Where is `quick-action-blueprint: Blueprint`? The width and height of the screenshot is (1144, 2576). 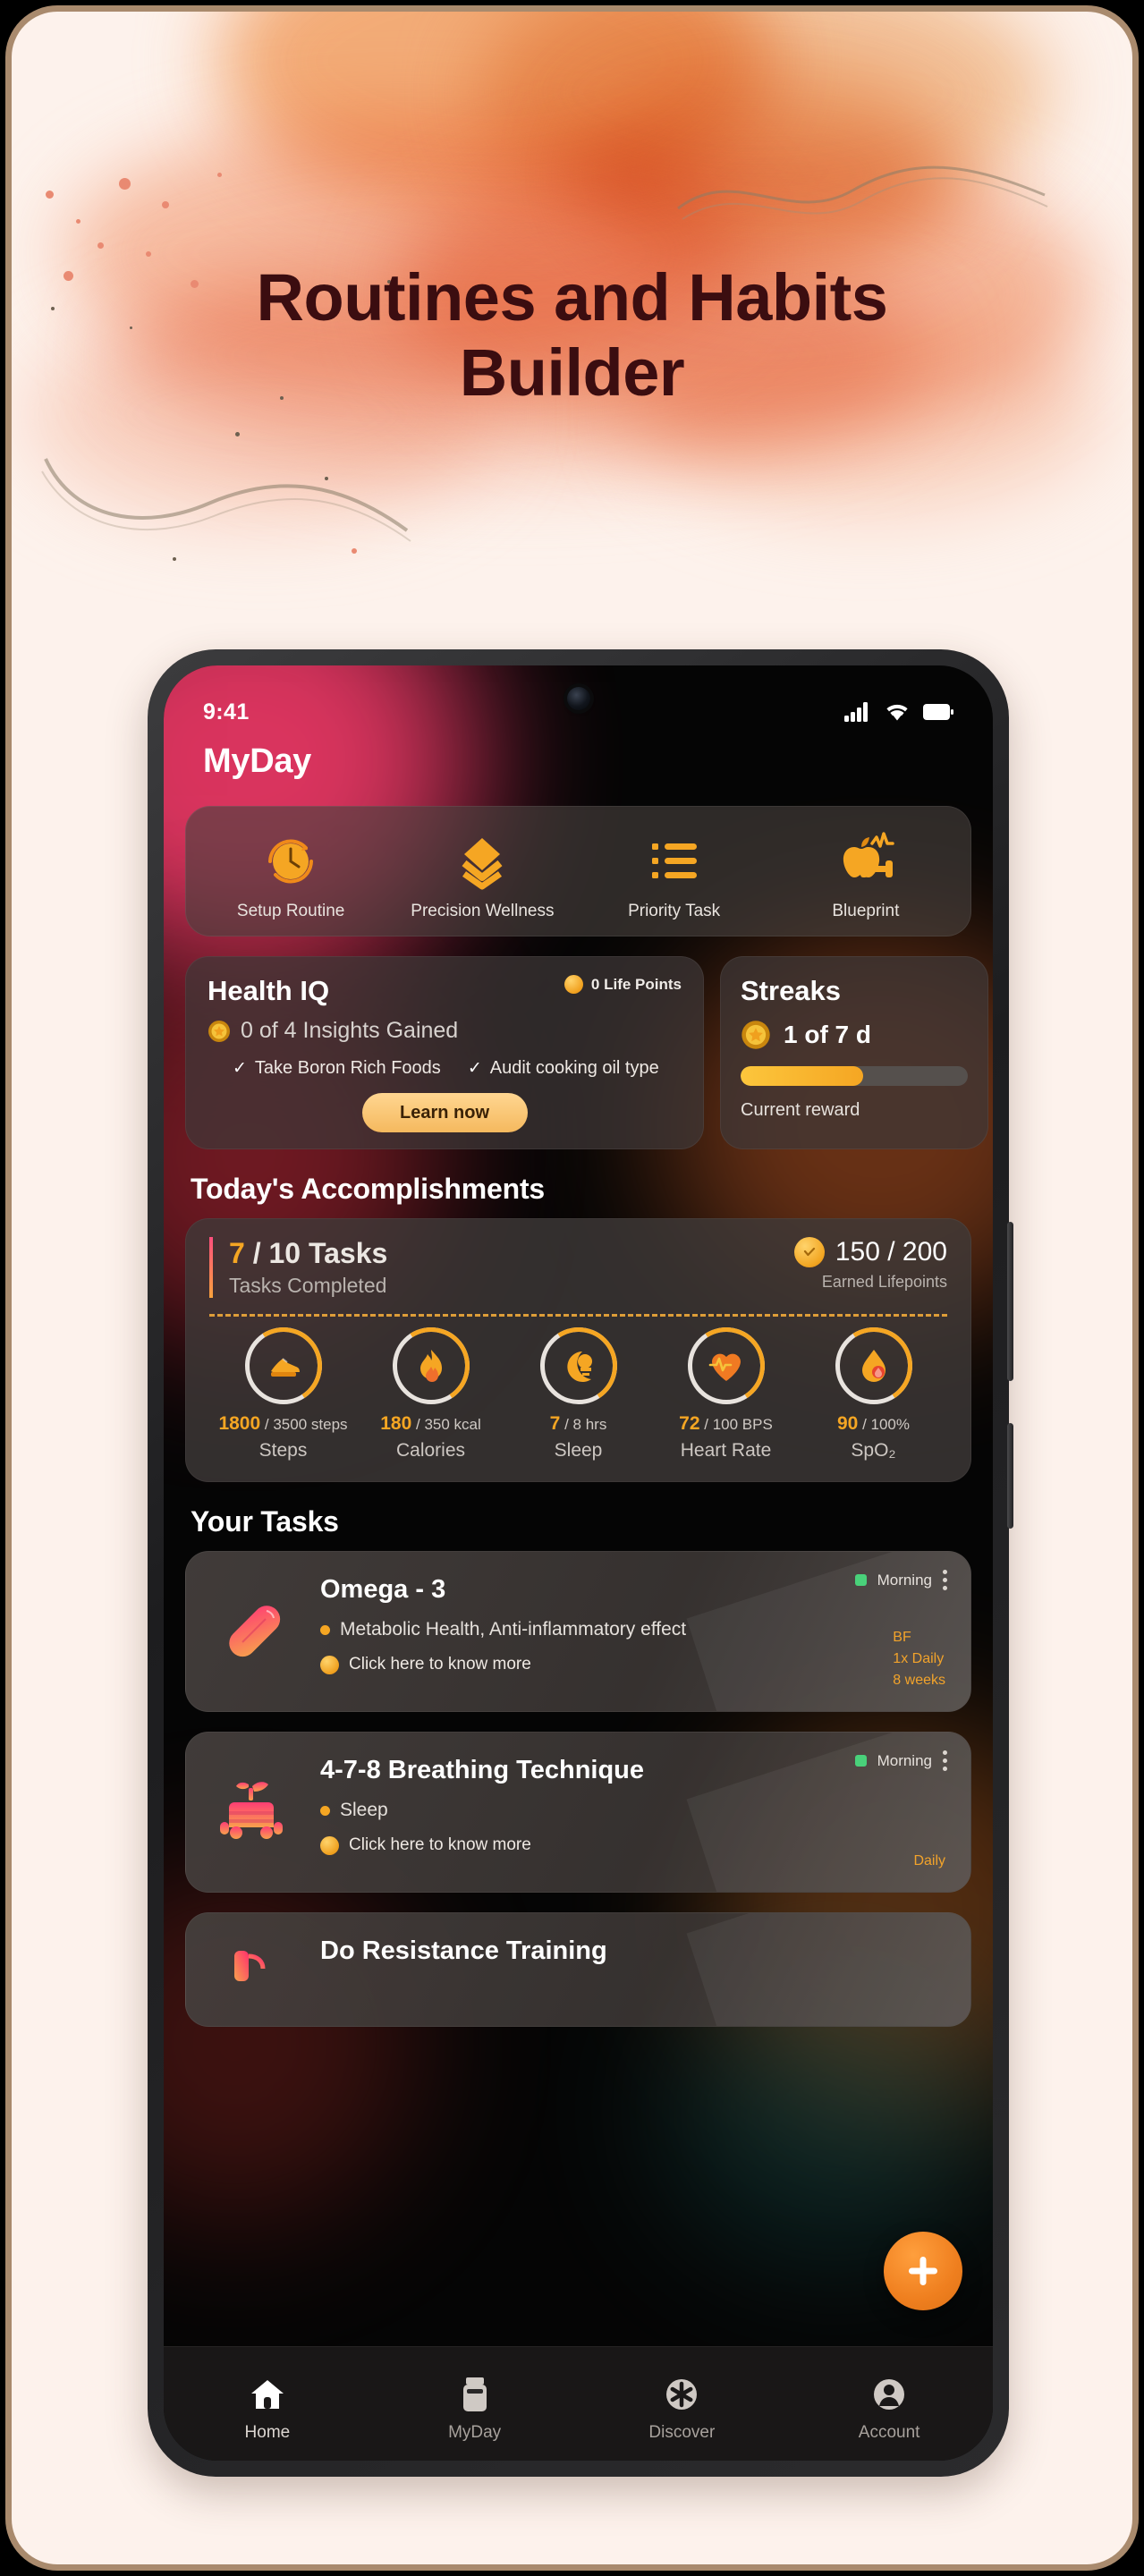 quick-action-blueprint: Blueprint is located at coordinates (866, 873).